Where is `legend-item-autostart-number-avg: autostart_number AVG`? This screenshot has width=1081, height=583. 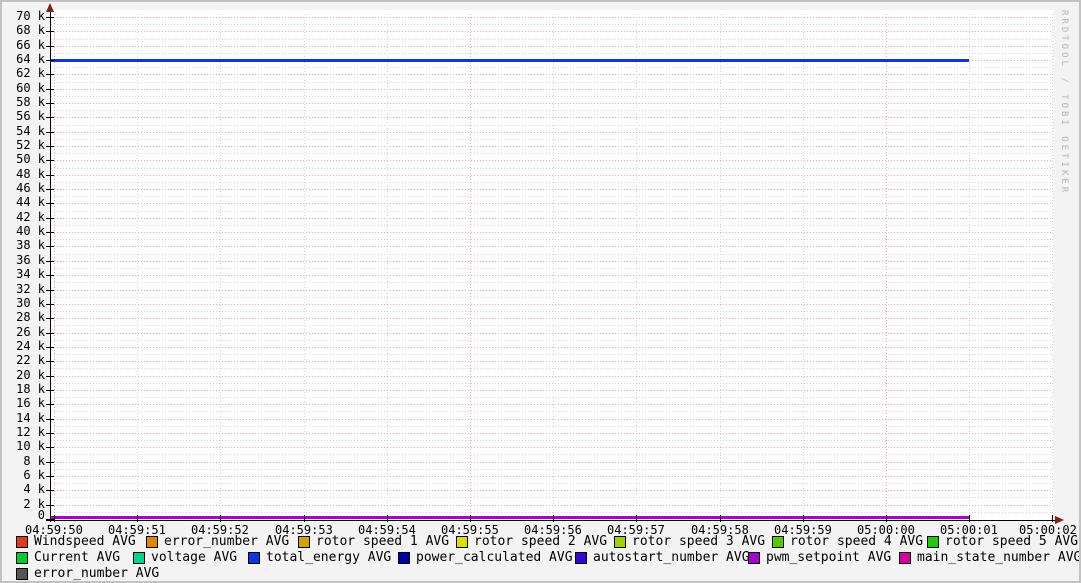
legend-item-autostart-number-avg: autostart_number AVG is located at coordinates (662, 558).